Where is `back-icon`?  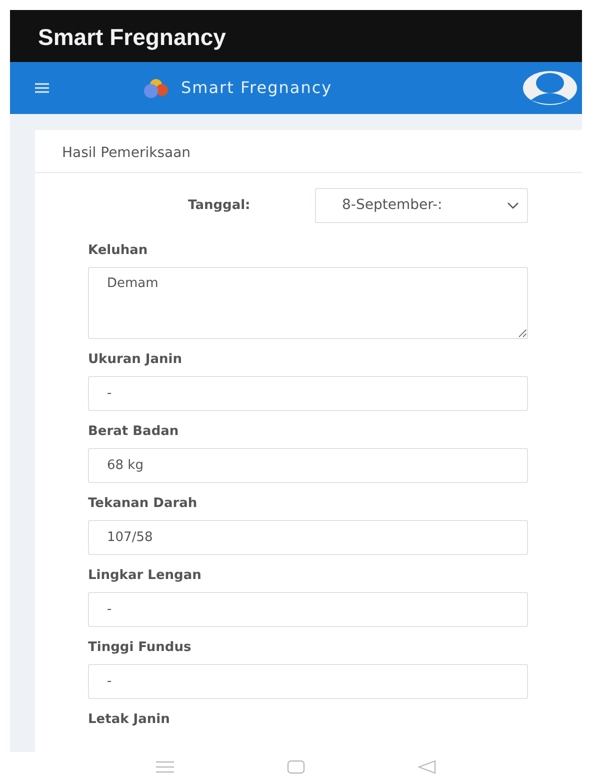
back-icon is located at coordinates (427, 767).